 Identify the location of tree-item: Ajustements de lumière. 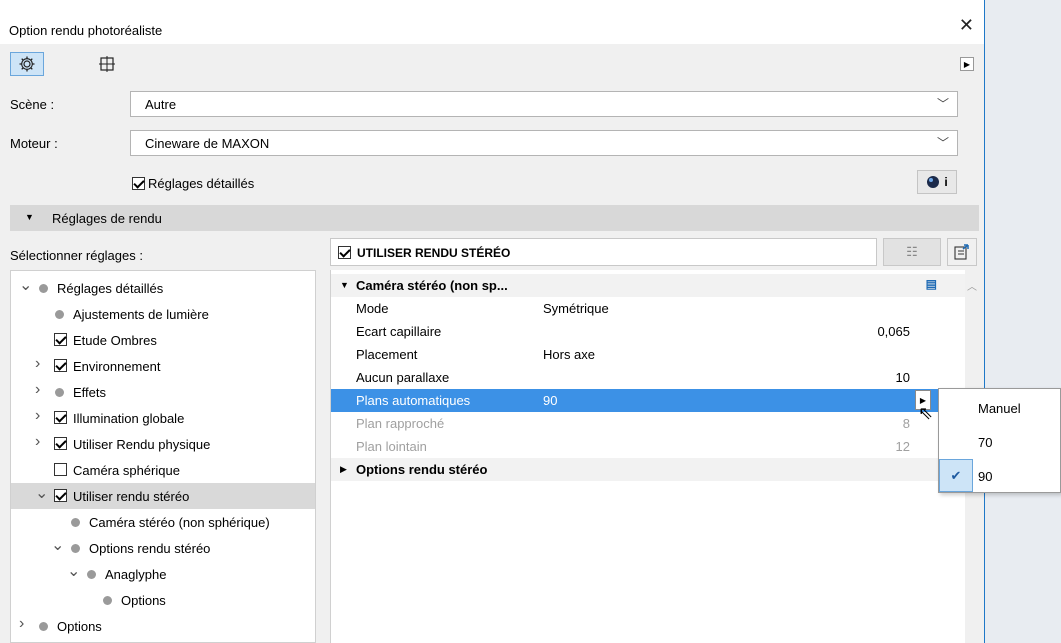
(163, 314).